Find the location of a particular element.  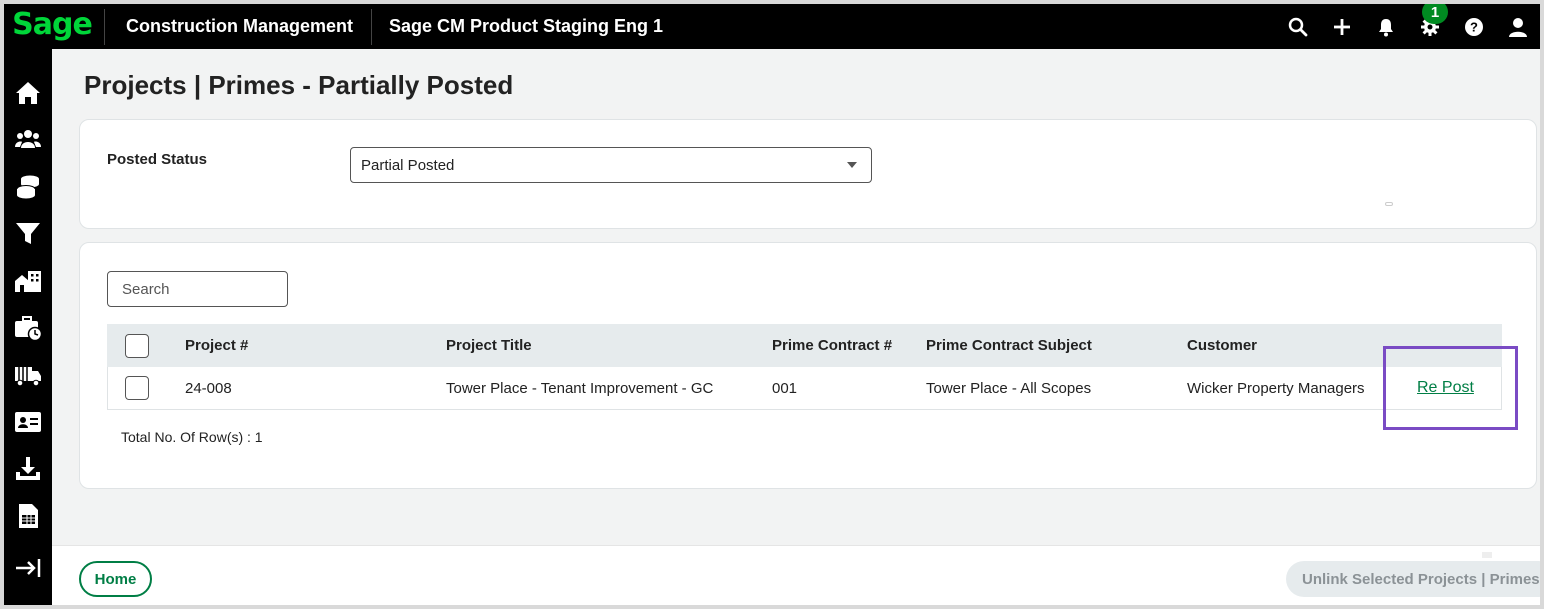

col-prime-contract-subject: Prime Contract Subject is located at coordinates (1009, 345).